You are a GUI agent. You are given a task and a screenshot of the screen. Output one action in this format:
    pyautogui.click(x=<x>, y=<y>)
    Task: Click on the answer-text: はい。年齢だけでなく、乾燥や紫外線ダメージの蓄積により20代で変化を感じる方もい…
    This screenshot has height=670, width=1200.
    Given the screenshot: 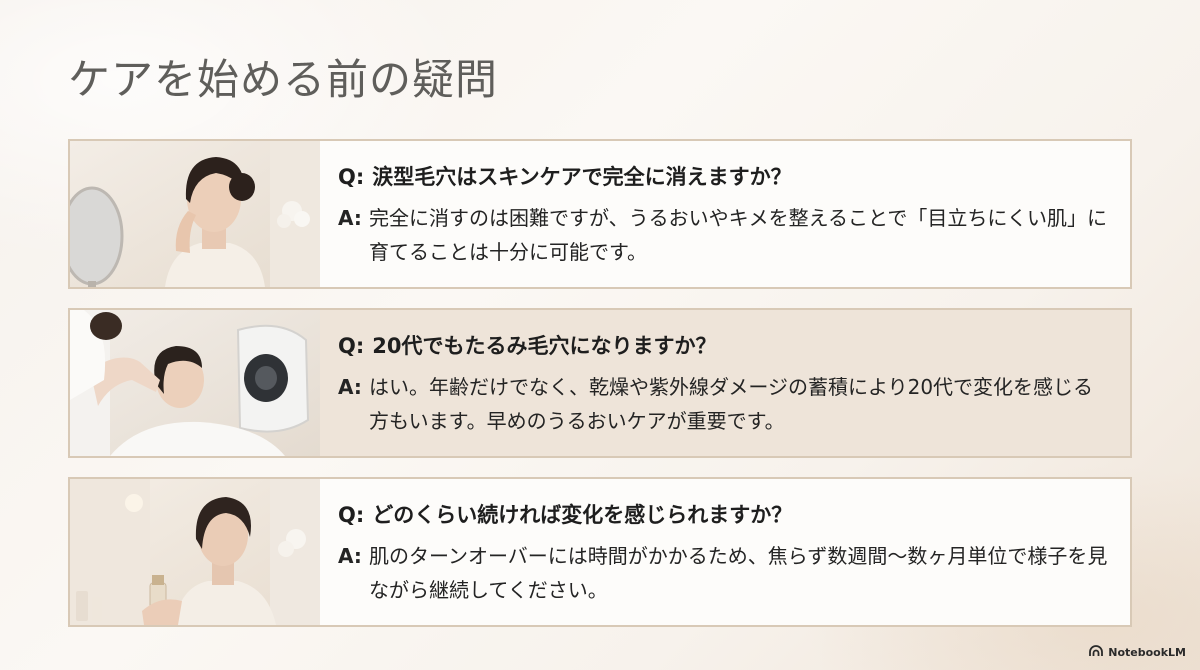 What is the action you would take?
    pyautogui.click(x=731, y=404)
    